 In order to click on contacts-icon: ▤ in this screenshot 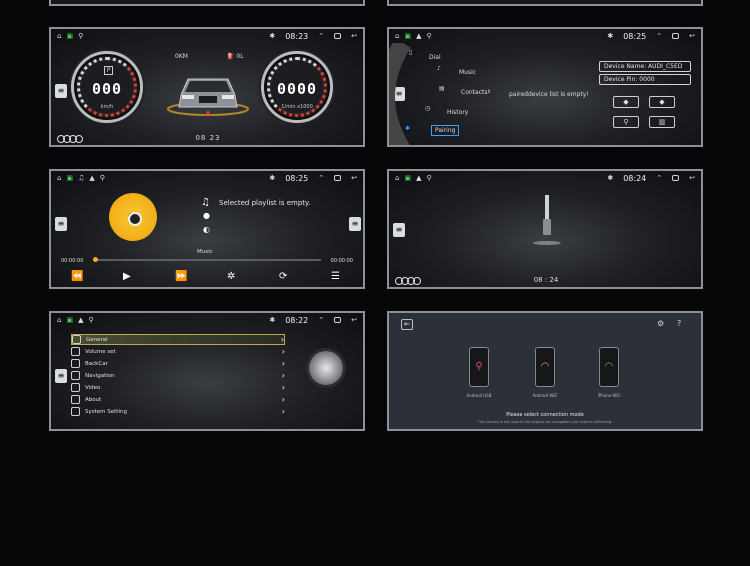, I will do `click(442, 88)`.